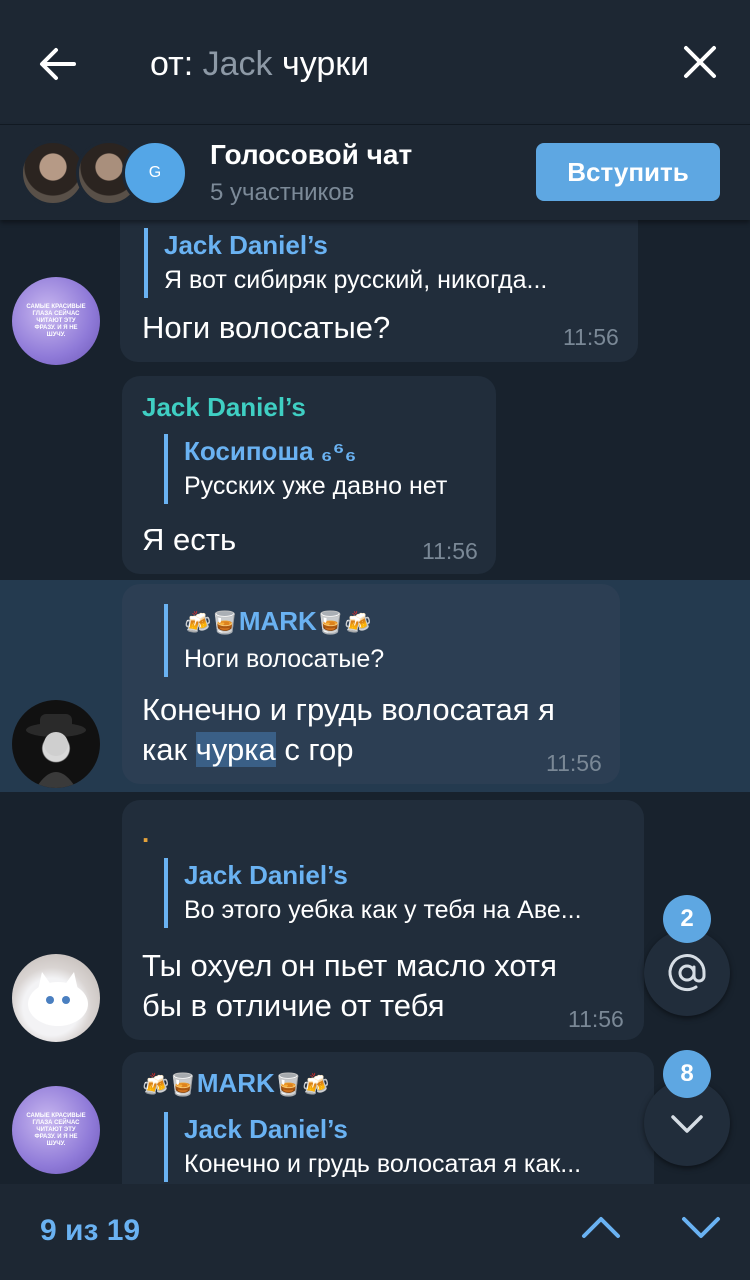 The width and height of the screenshot is (750, 1280). I want to click on search-query-text: чурки, so click(326, 64).